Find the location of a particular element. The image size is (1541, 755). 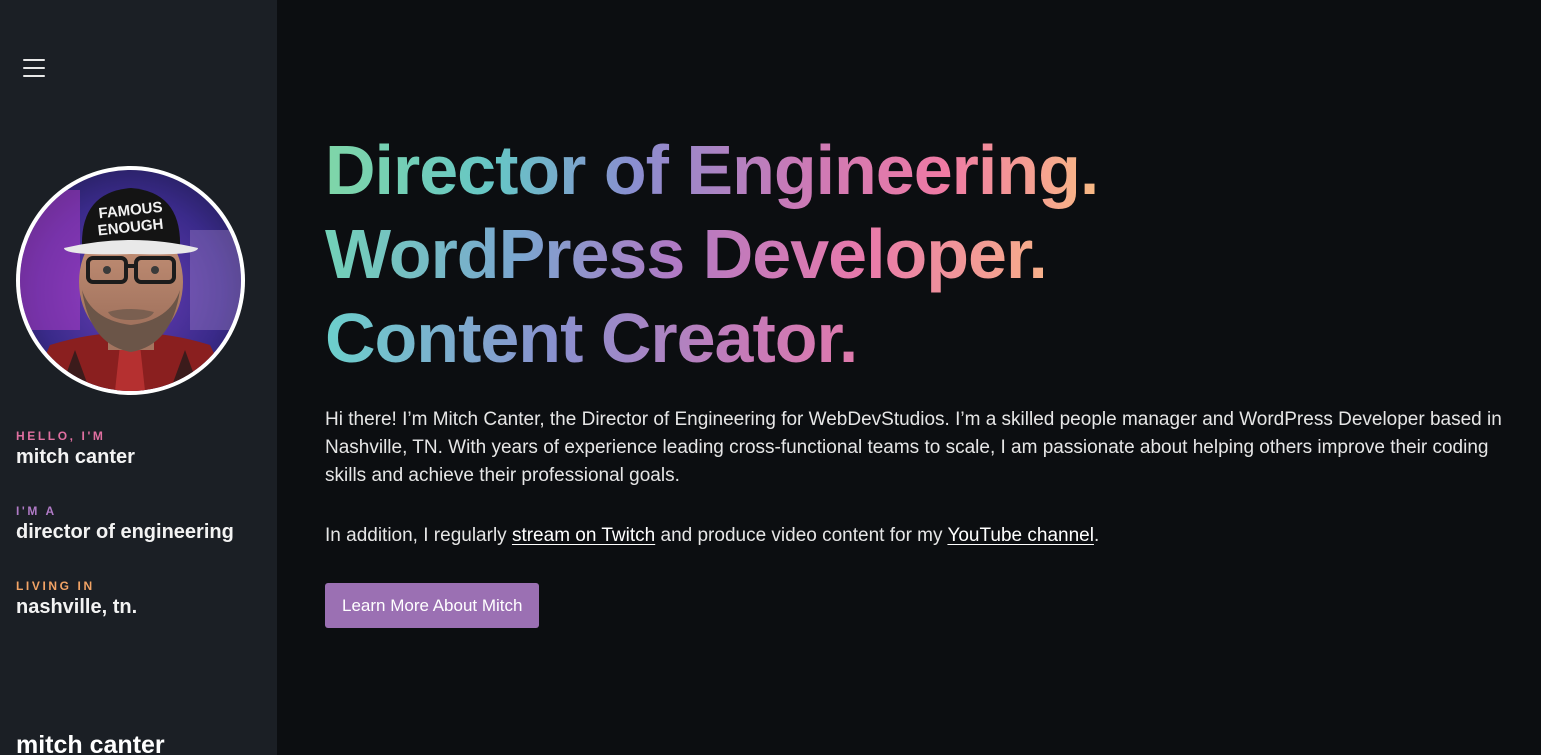

headline-line-1: Director of Engineering. is located at coordinates (712, 170).